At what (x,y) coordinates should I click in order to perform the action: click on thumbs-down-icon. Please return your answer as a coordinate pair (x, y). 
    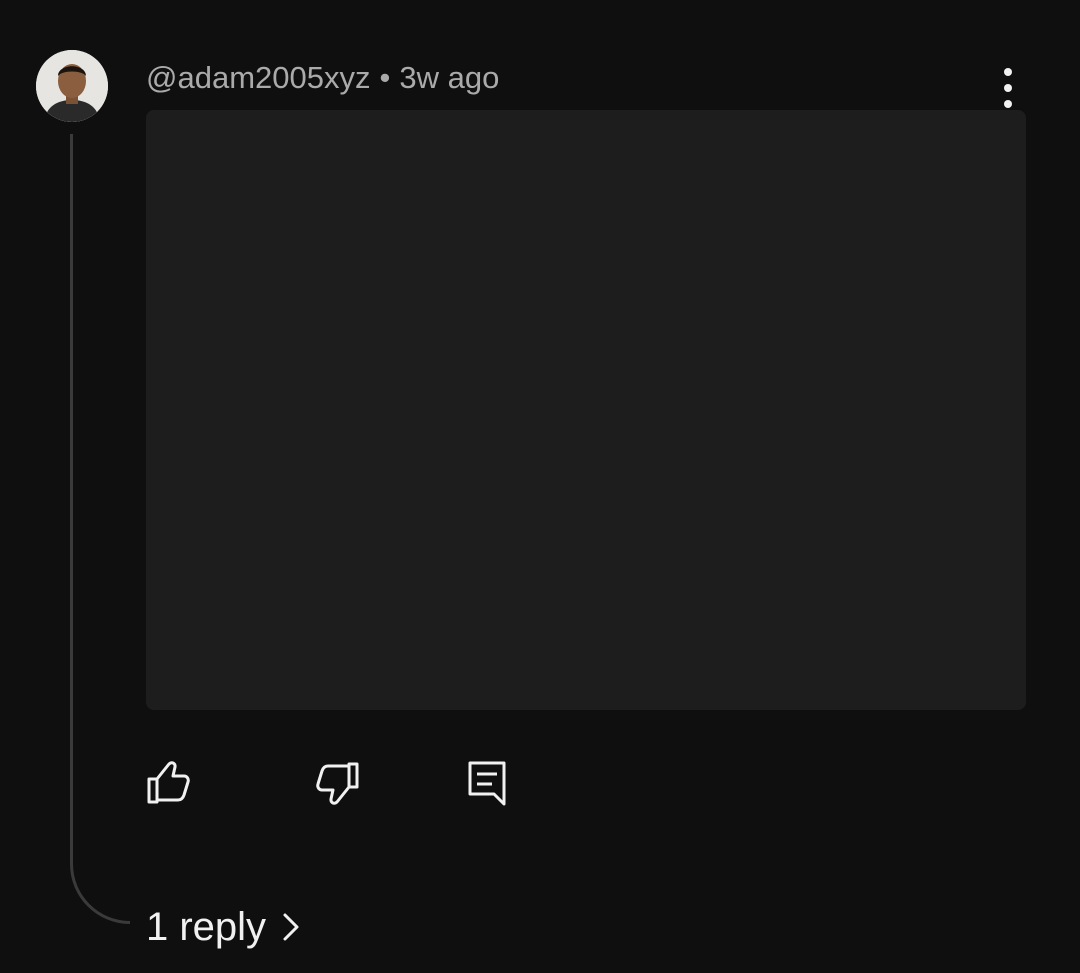
    Looking at the image, I should click on (337, 783).